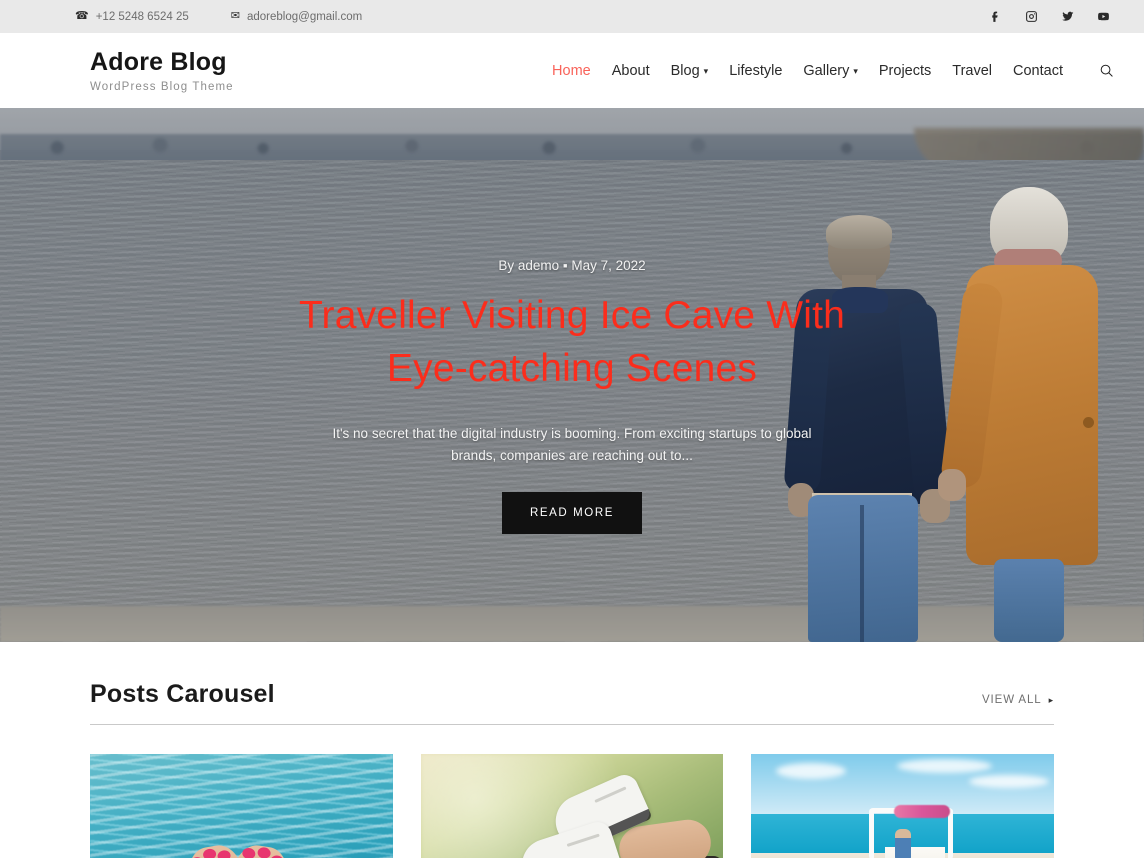 Image resolution: width=1144 pixels, height=858 pixels. Describe the element at coordinates (1103, 17) in the screenshot. I see `youtube-icon` at that location.